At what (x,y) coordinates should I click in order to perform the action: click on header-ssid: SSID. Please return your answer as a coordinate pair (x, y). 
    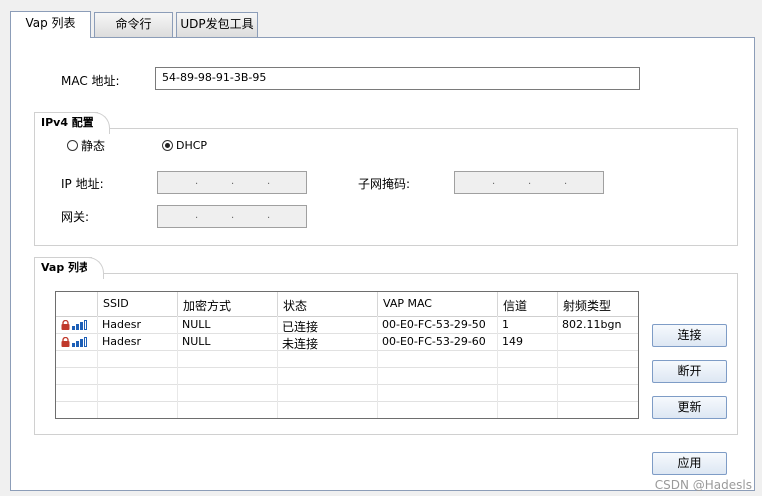
    Looking at the image, I should click on (138, 304).